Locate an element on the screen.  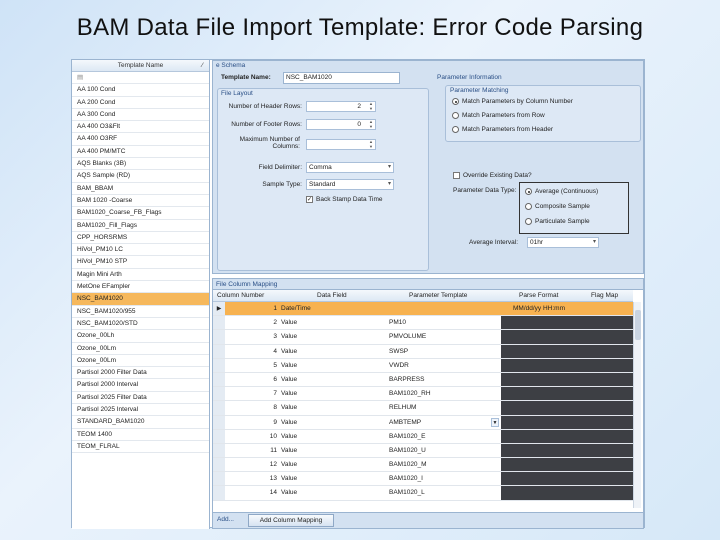
sort-icon: ⁄ is located at coordinates (202, 66).